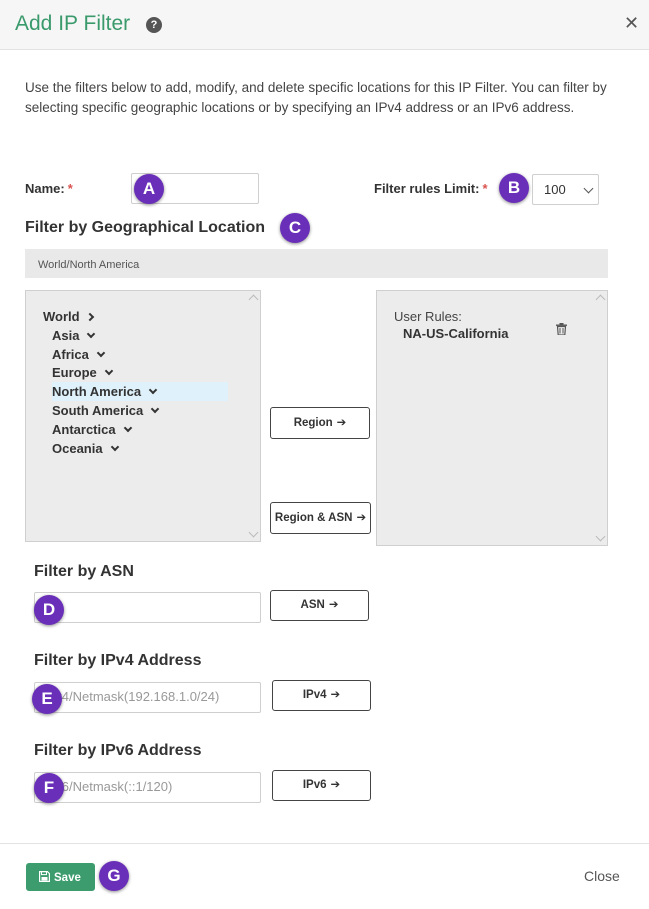  What do you see at coordinates (431, 188) in the screenshot?
I see `filter-rules-limit-label: Filter rules Limit: *` at bounding box center [431, 188].